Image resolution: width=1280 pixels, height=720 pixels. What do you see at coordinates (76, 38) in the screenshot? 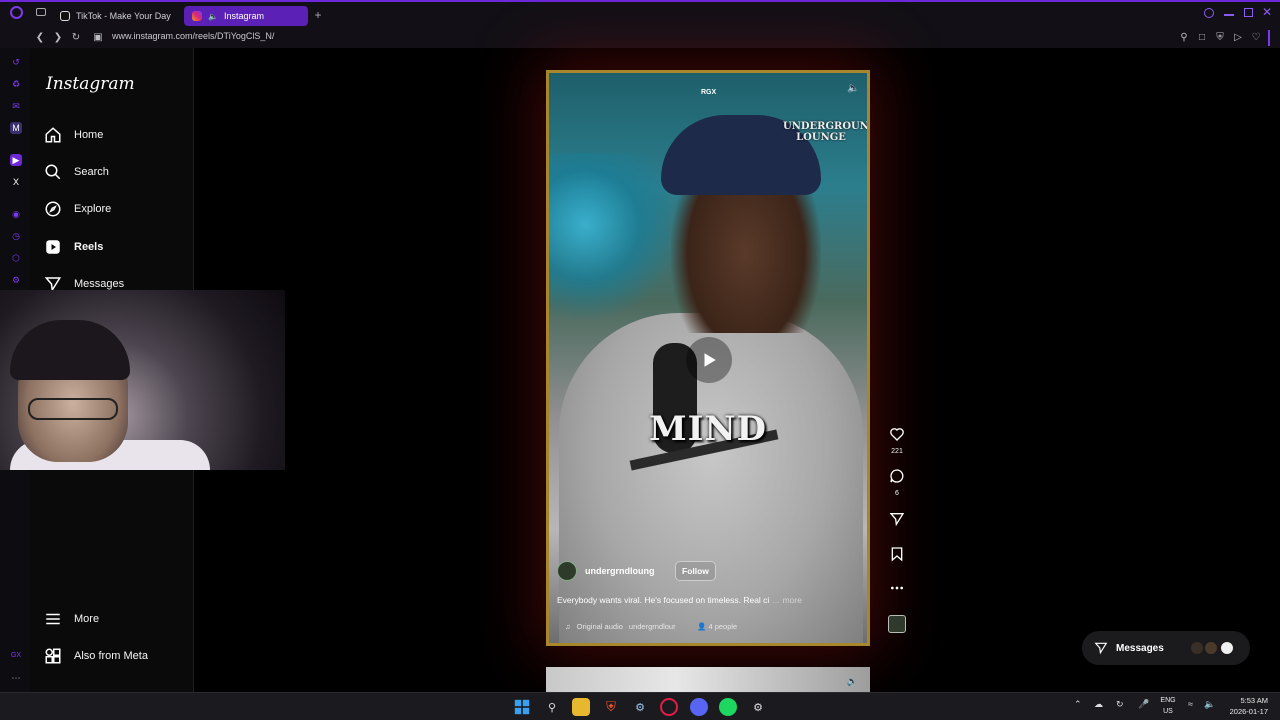
I see `reload-icon: ↻` at bounding box center [76, 38].